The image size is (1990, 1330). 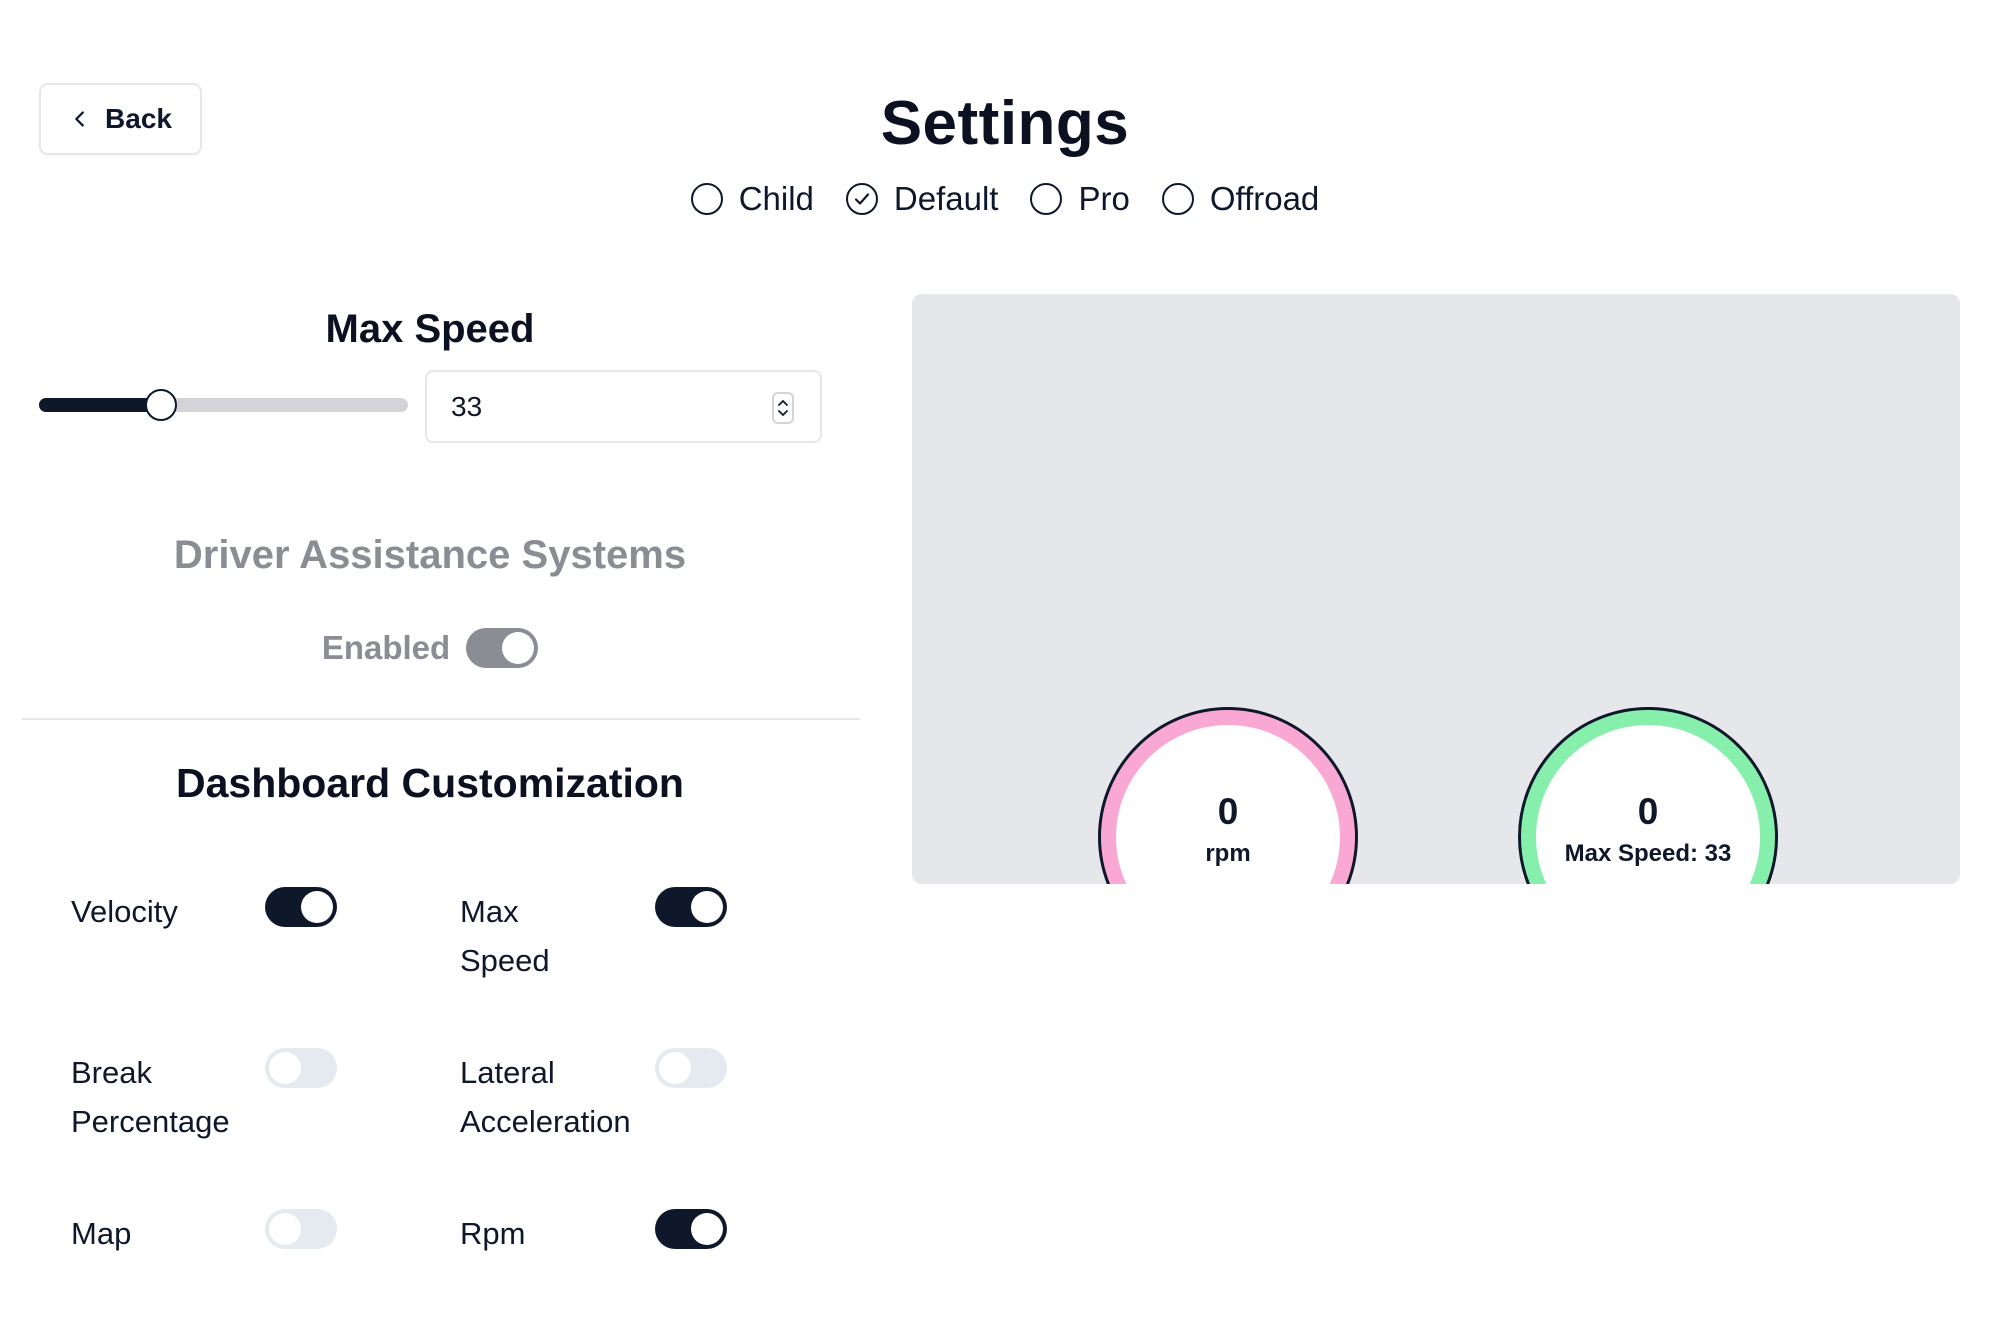 I want to click on dashboard-item-label: Lateral Acceleration, so click(x=545, y=1097).